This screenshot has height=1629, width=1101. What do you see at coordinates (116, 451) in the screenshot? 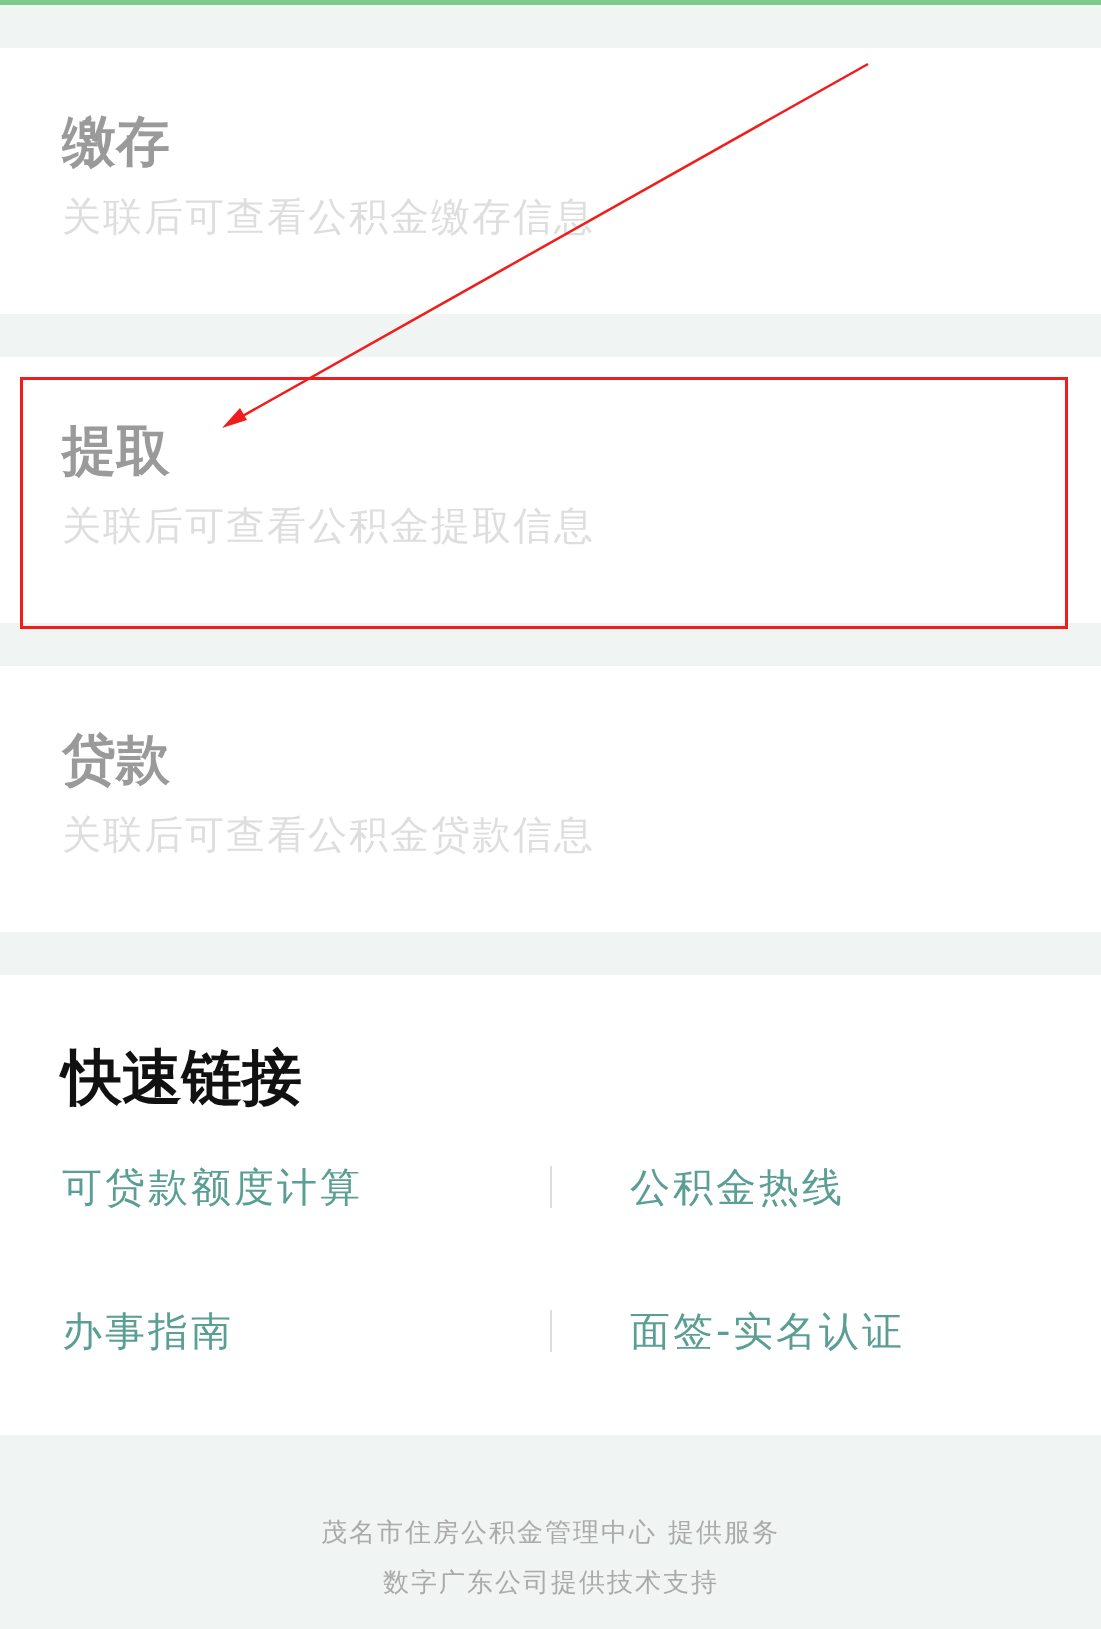
I see `card-title: 提取` at bounding box center [116, 451].